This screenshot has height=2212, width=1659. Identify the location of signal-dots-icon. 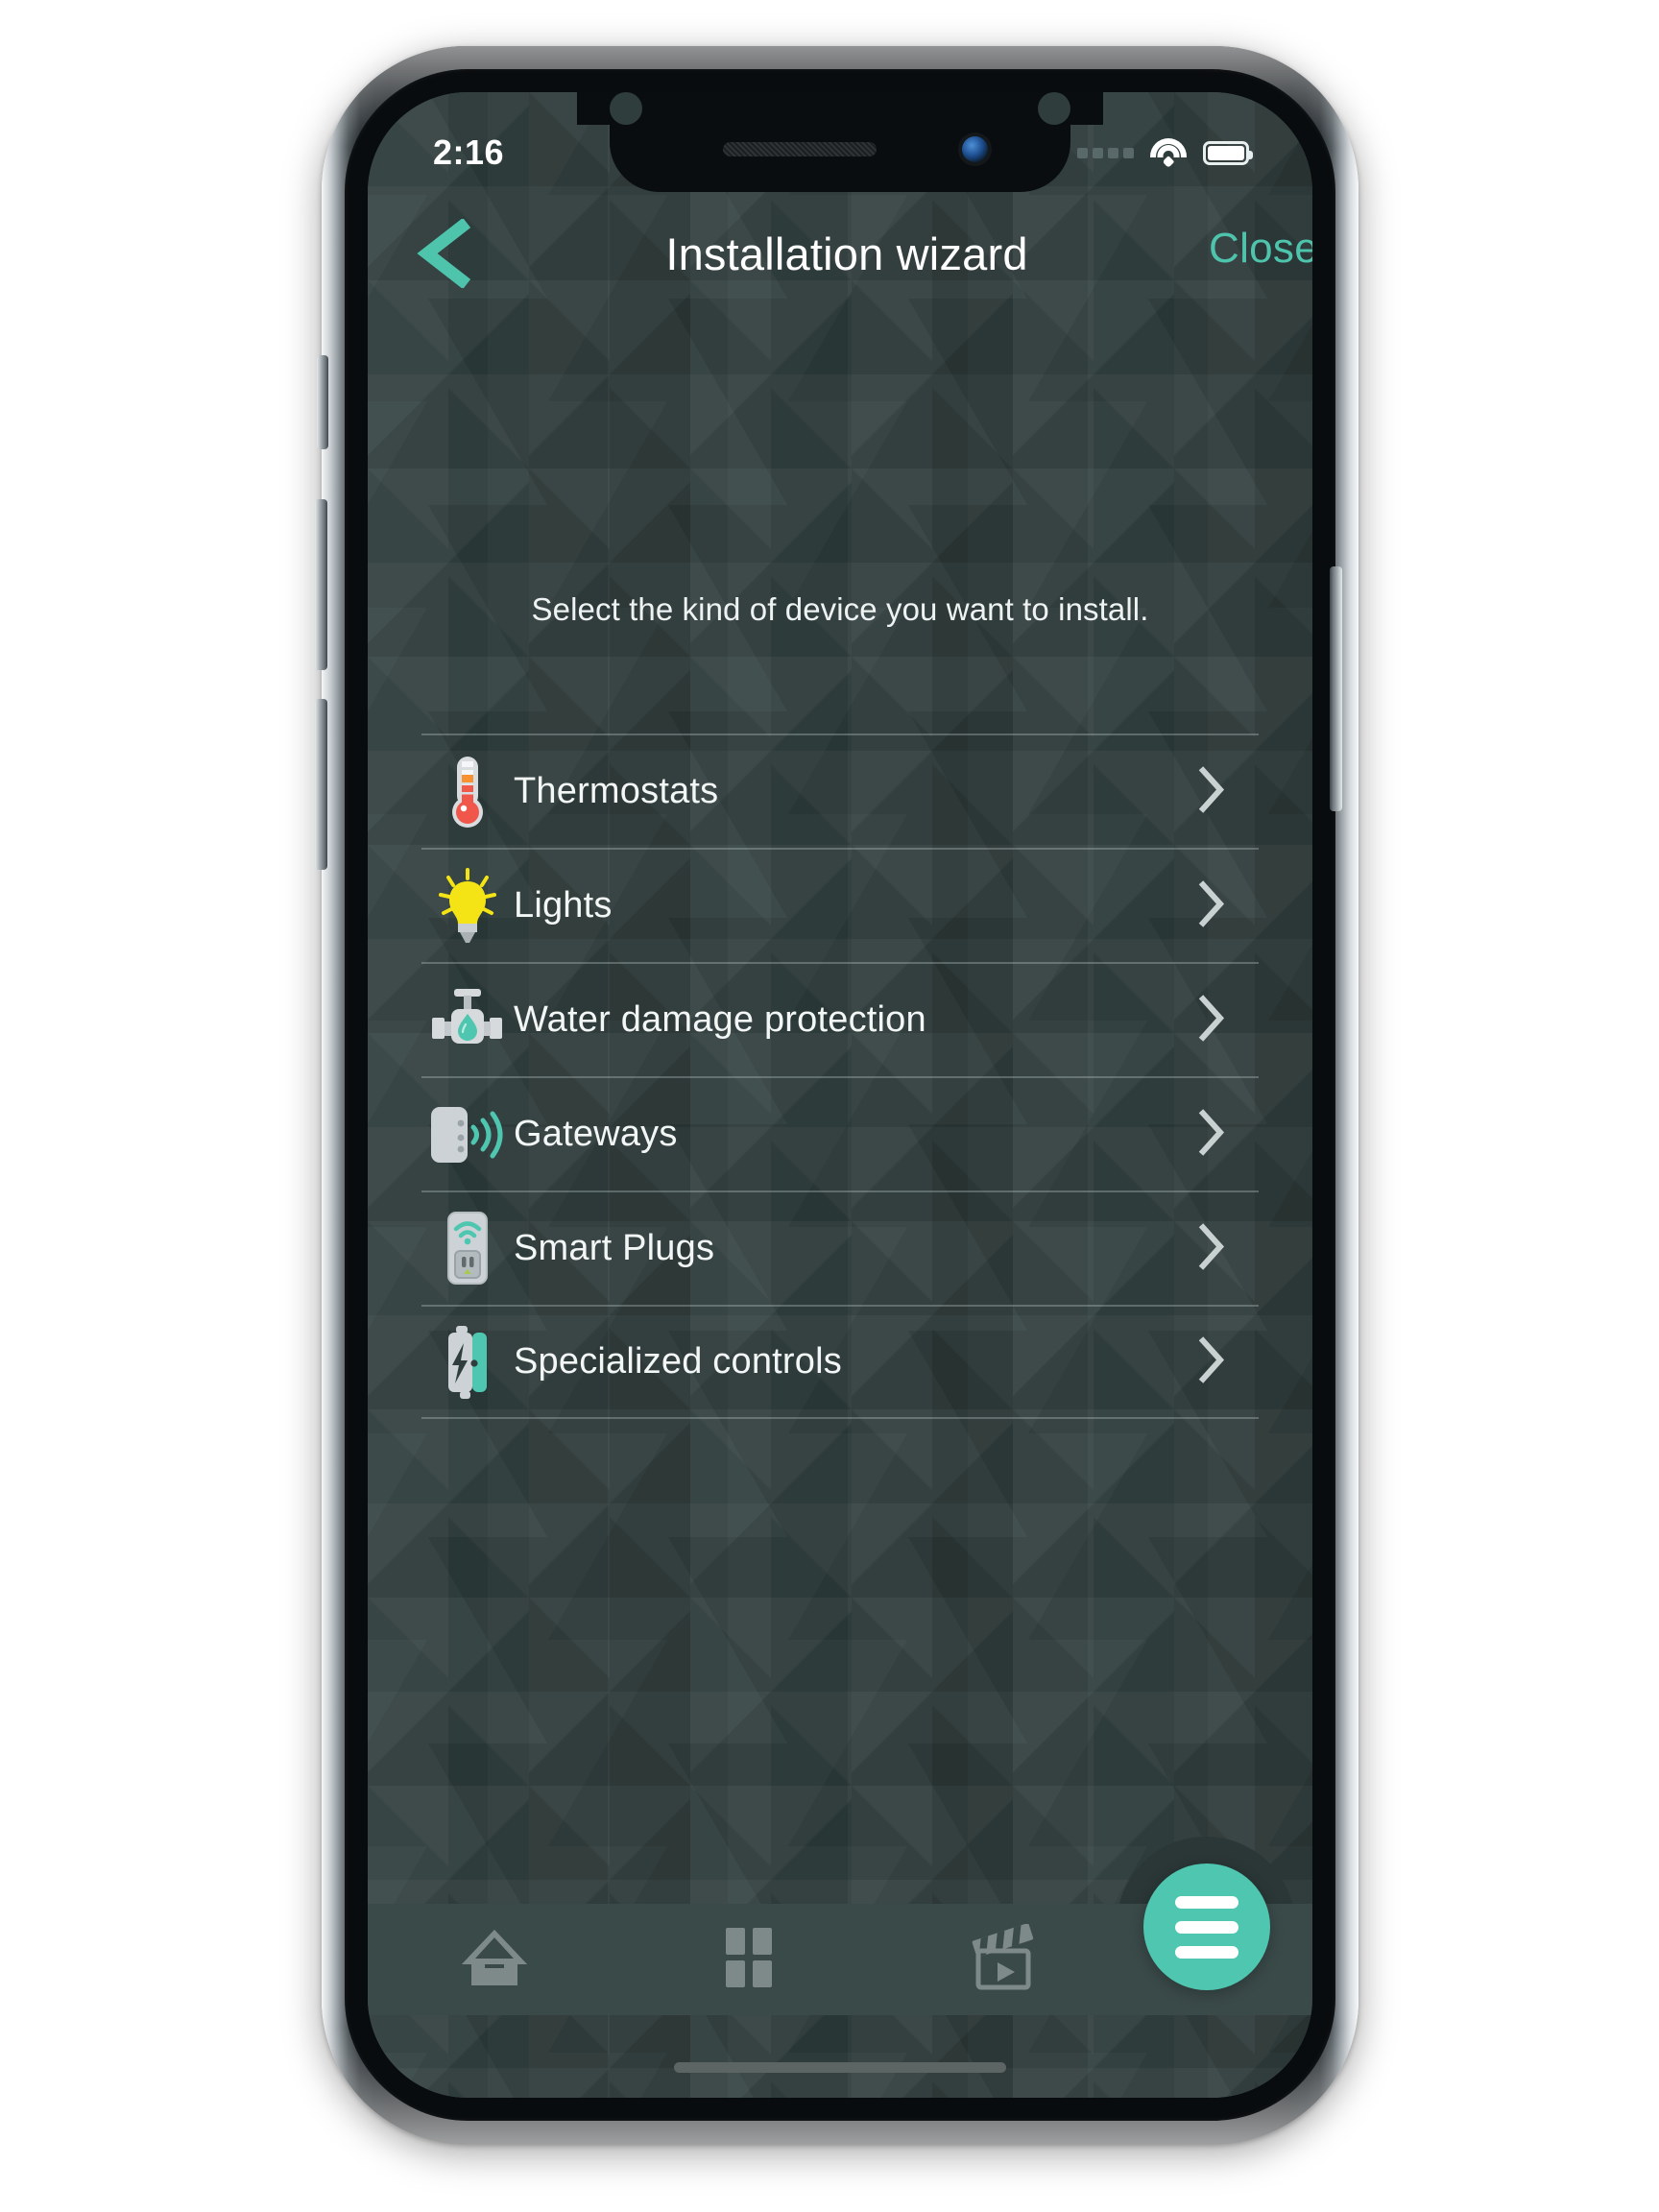
(1105, 152).